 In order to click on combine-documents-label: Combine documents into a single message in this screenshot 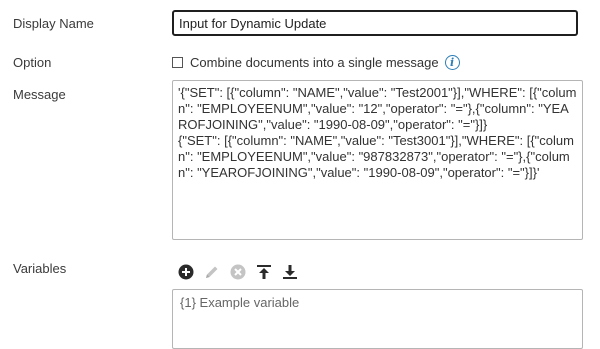, I will do `click(314, 62)`.